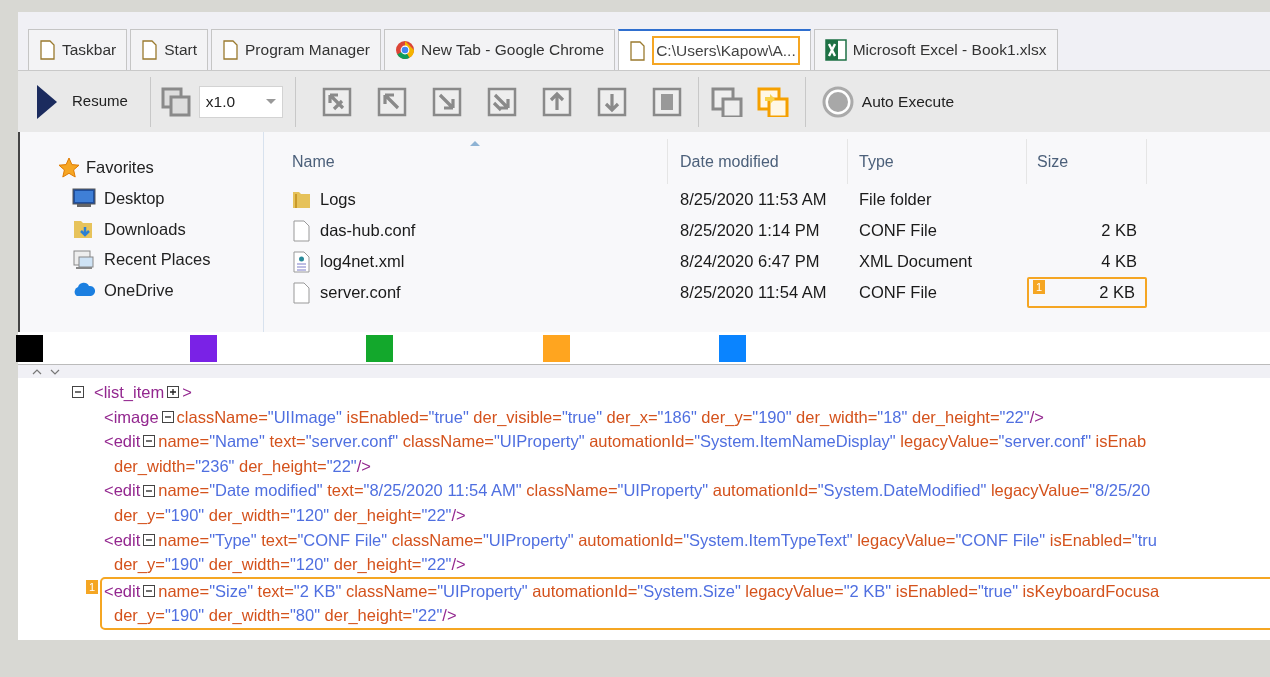  Describe the element at coordinates (442, 491) in the screenshot. I see `xml-value: "8/25/2020 11:54 AM"` at that location.